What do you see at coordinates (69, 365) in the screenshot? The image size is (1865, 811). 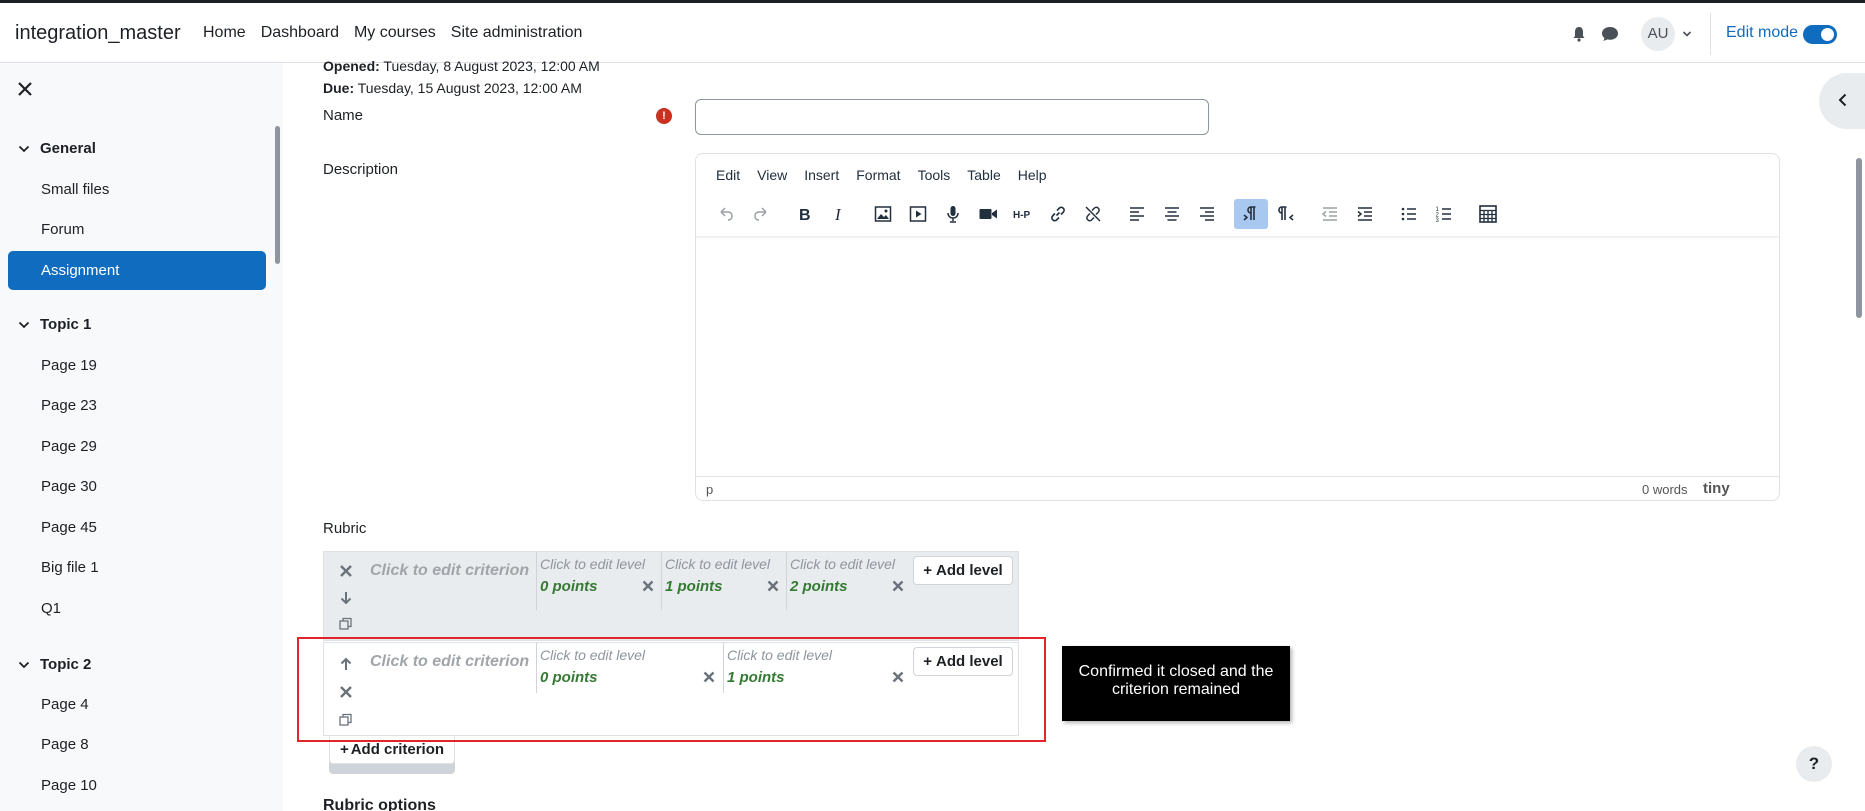 I see `drawer-item-page-19: Page 19` at bounding box center [69, 365].